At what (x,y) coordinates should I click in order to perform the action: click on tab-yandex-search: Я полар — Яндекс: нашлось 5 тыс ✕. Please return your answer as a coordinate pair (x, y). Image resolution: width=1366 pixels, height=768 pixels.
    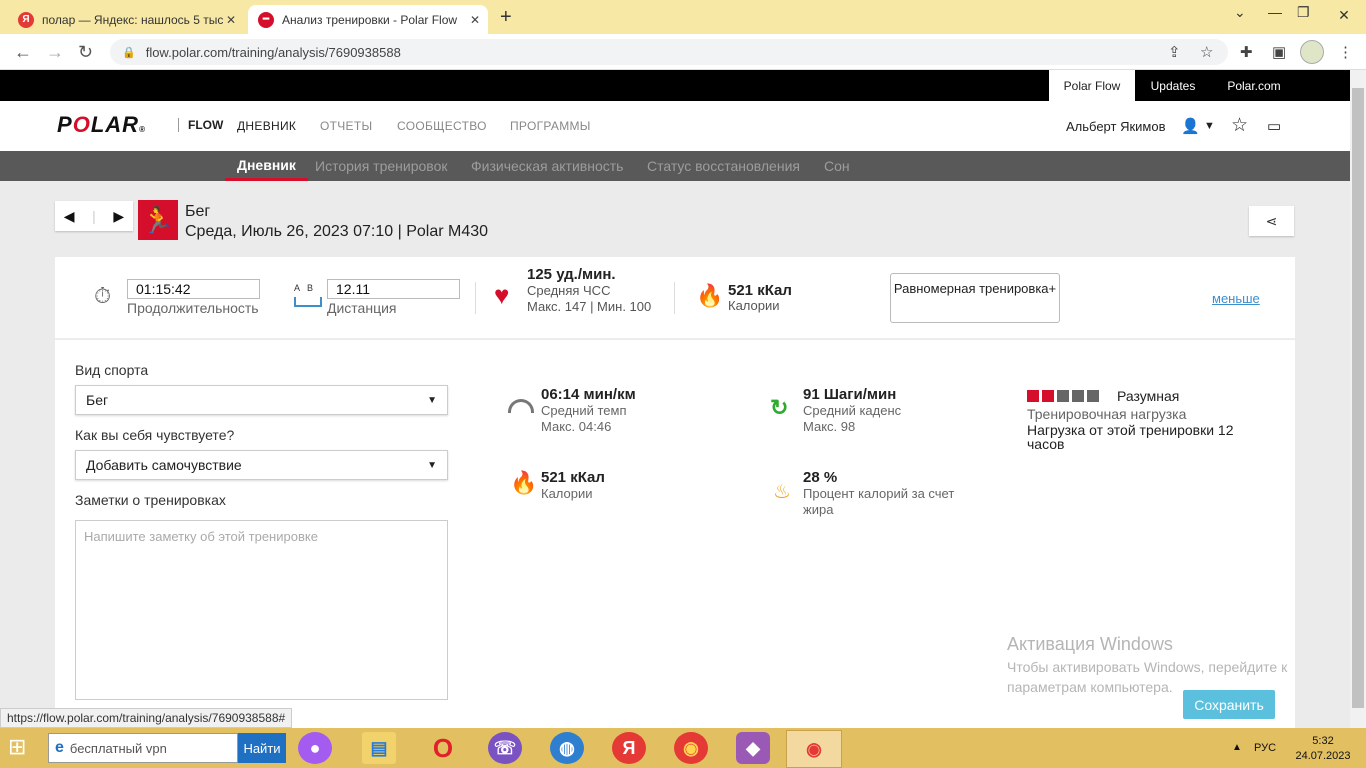
    Looking at the image, I should click on (126, 19).